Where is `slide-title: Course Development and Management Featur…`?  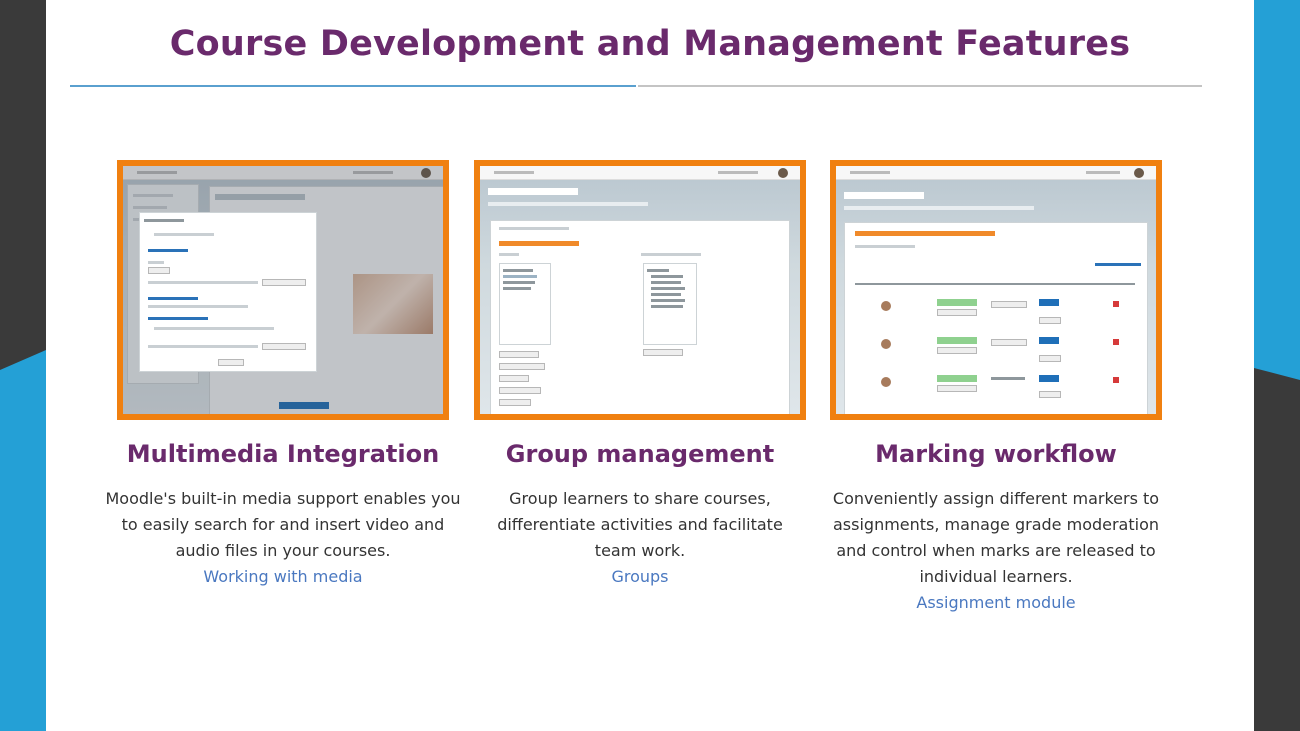
slide-title: Course Development and Management Featur… is located at coordinates (650, 44).